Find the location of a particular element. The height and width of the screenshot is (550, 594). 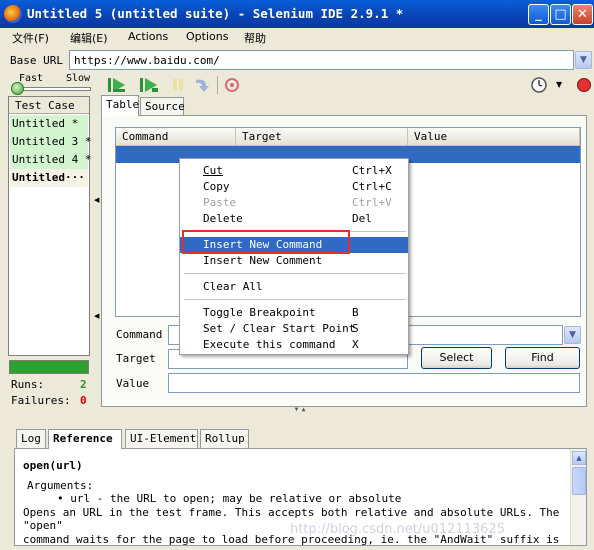

menu-item-label: Delete is located at coordinates (223, 218).